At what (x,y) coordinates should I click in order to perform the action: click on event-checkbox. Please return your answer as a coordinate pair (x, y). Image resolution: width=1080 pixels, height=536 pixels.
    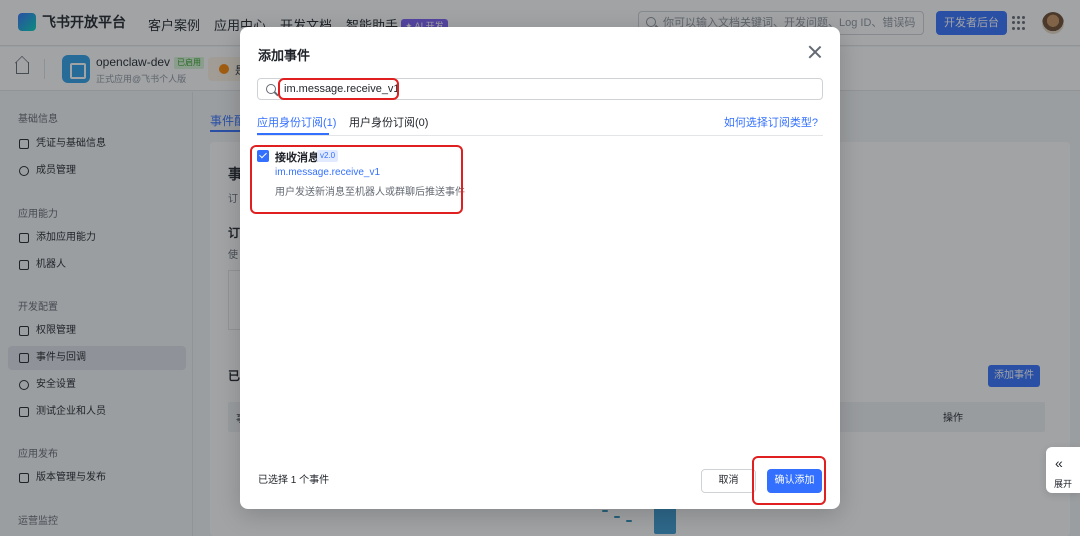
    Looking at the image, I should click on (263, 156).